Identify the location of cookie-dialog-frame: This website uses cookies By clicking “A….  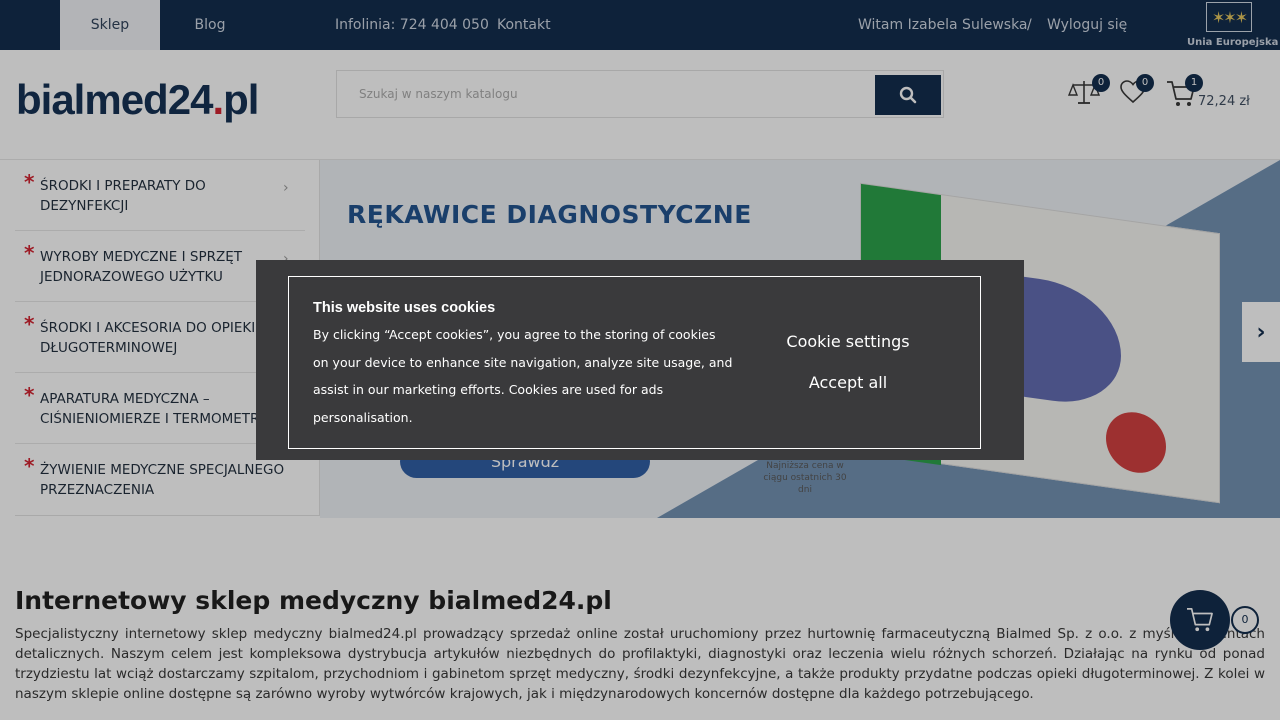
(634, 362).